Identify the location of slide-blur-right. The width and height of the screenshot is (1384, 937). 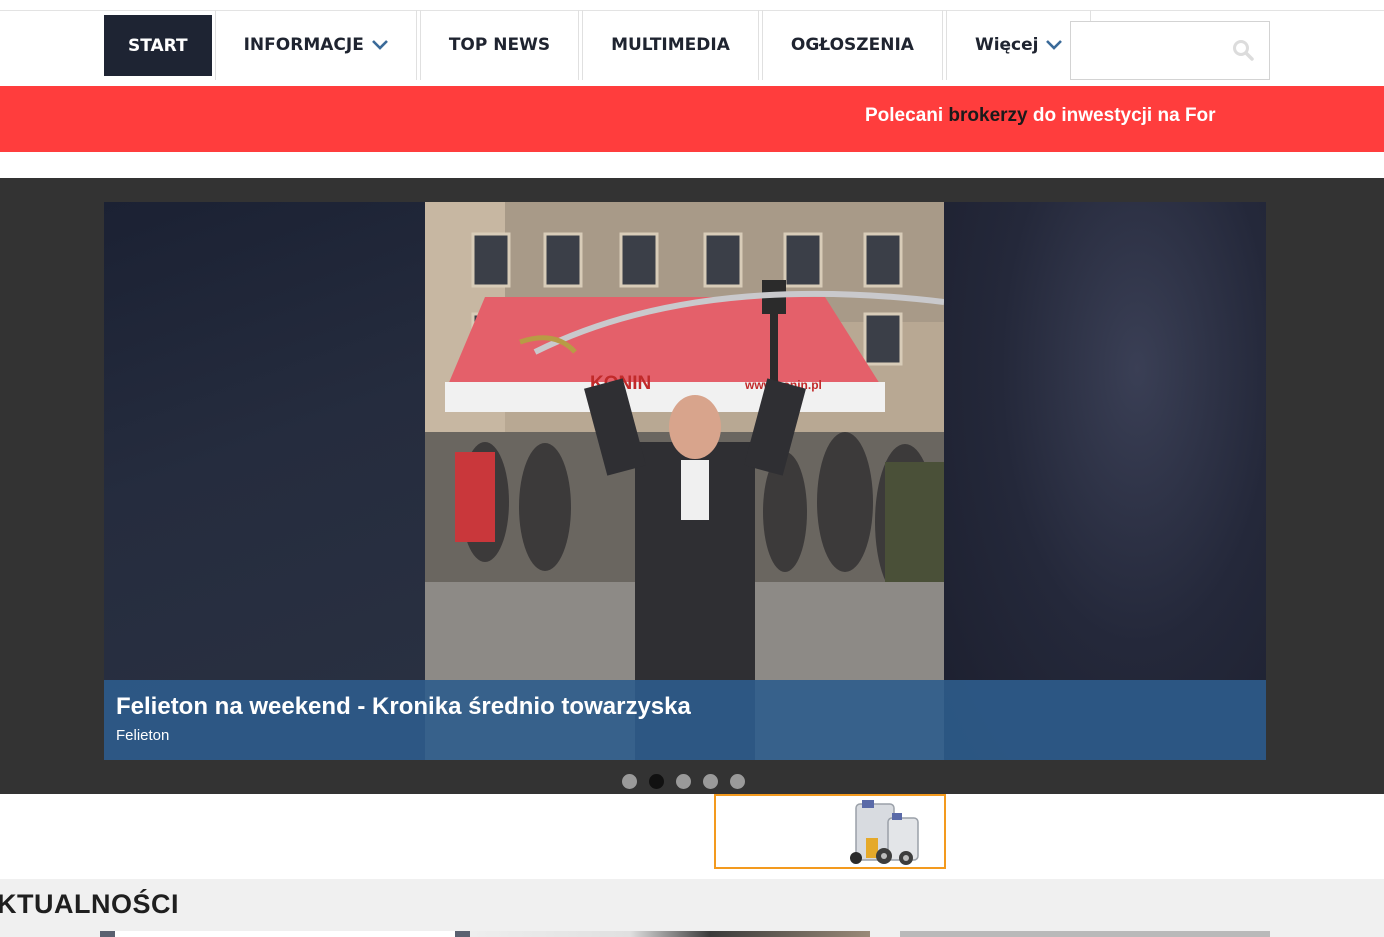
(1105, 481).